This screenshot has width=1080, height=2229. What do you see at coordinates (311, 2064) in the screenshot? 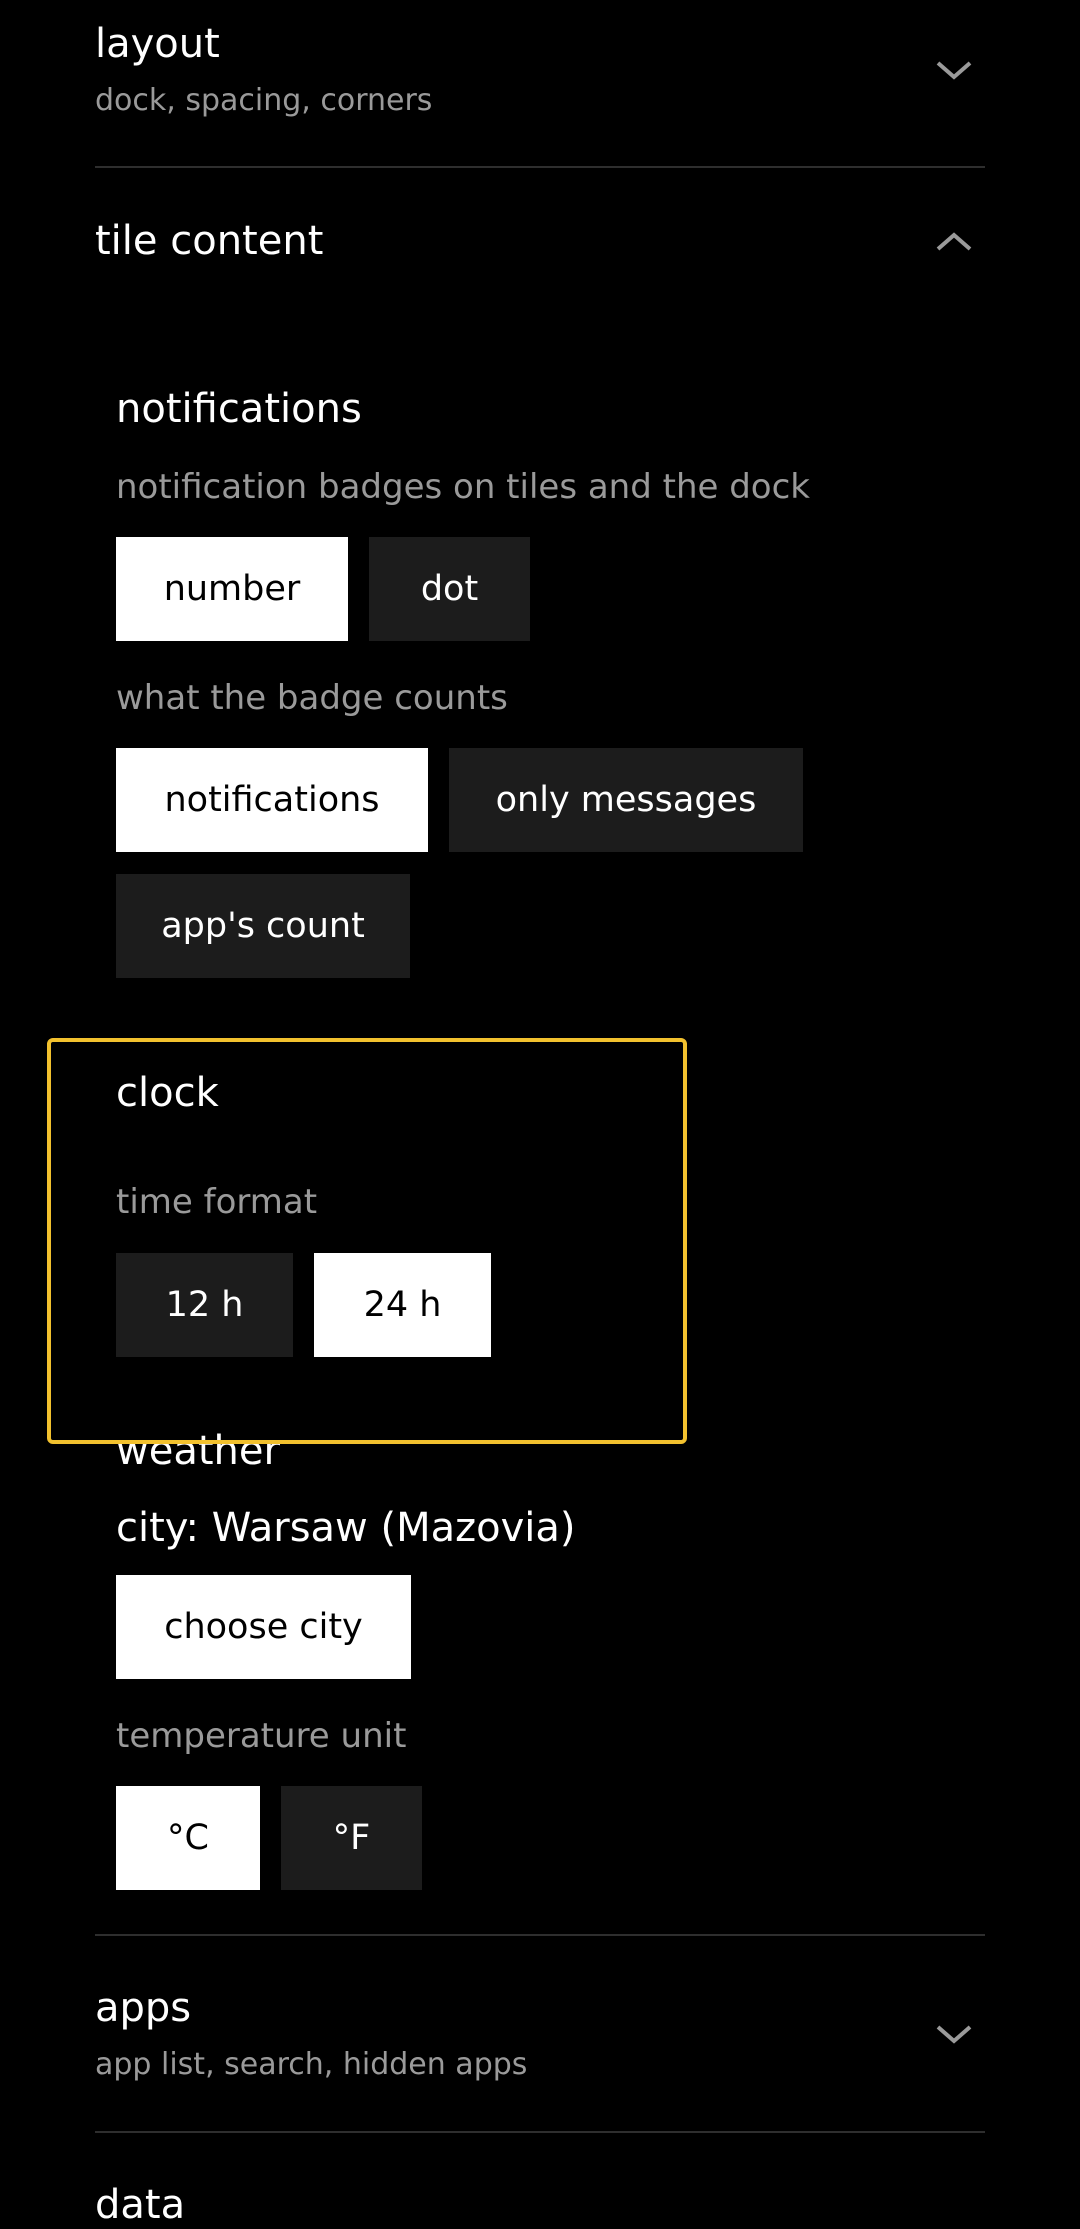
I see `apps-section-subtitle: app list, search, hidden apps` at bounding box center [311, 2064].